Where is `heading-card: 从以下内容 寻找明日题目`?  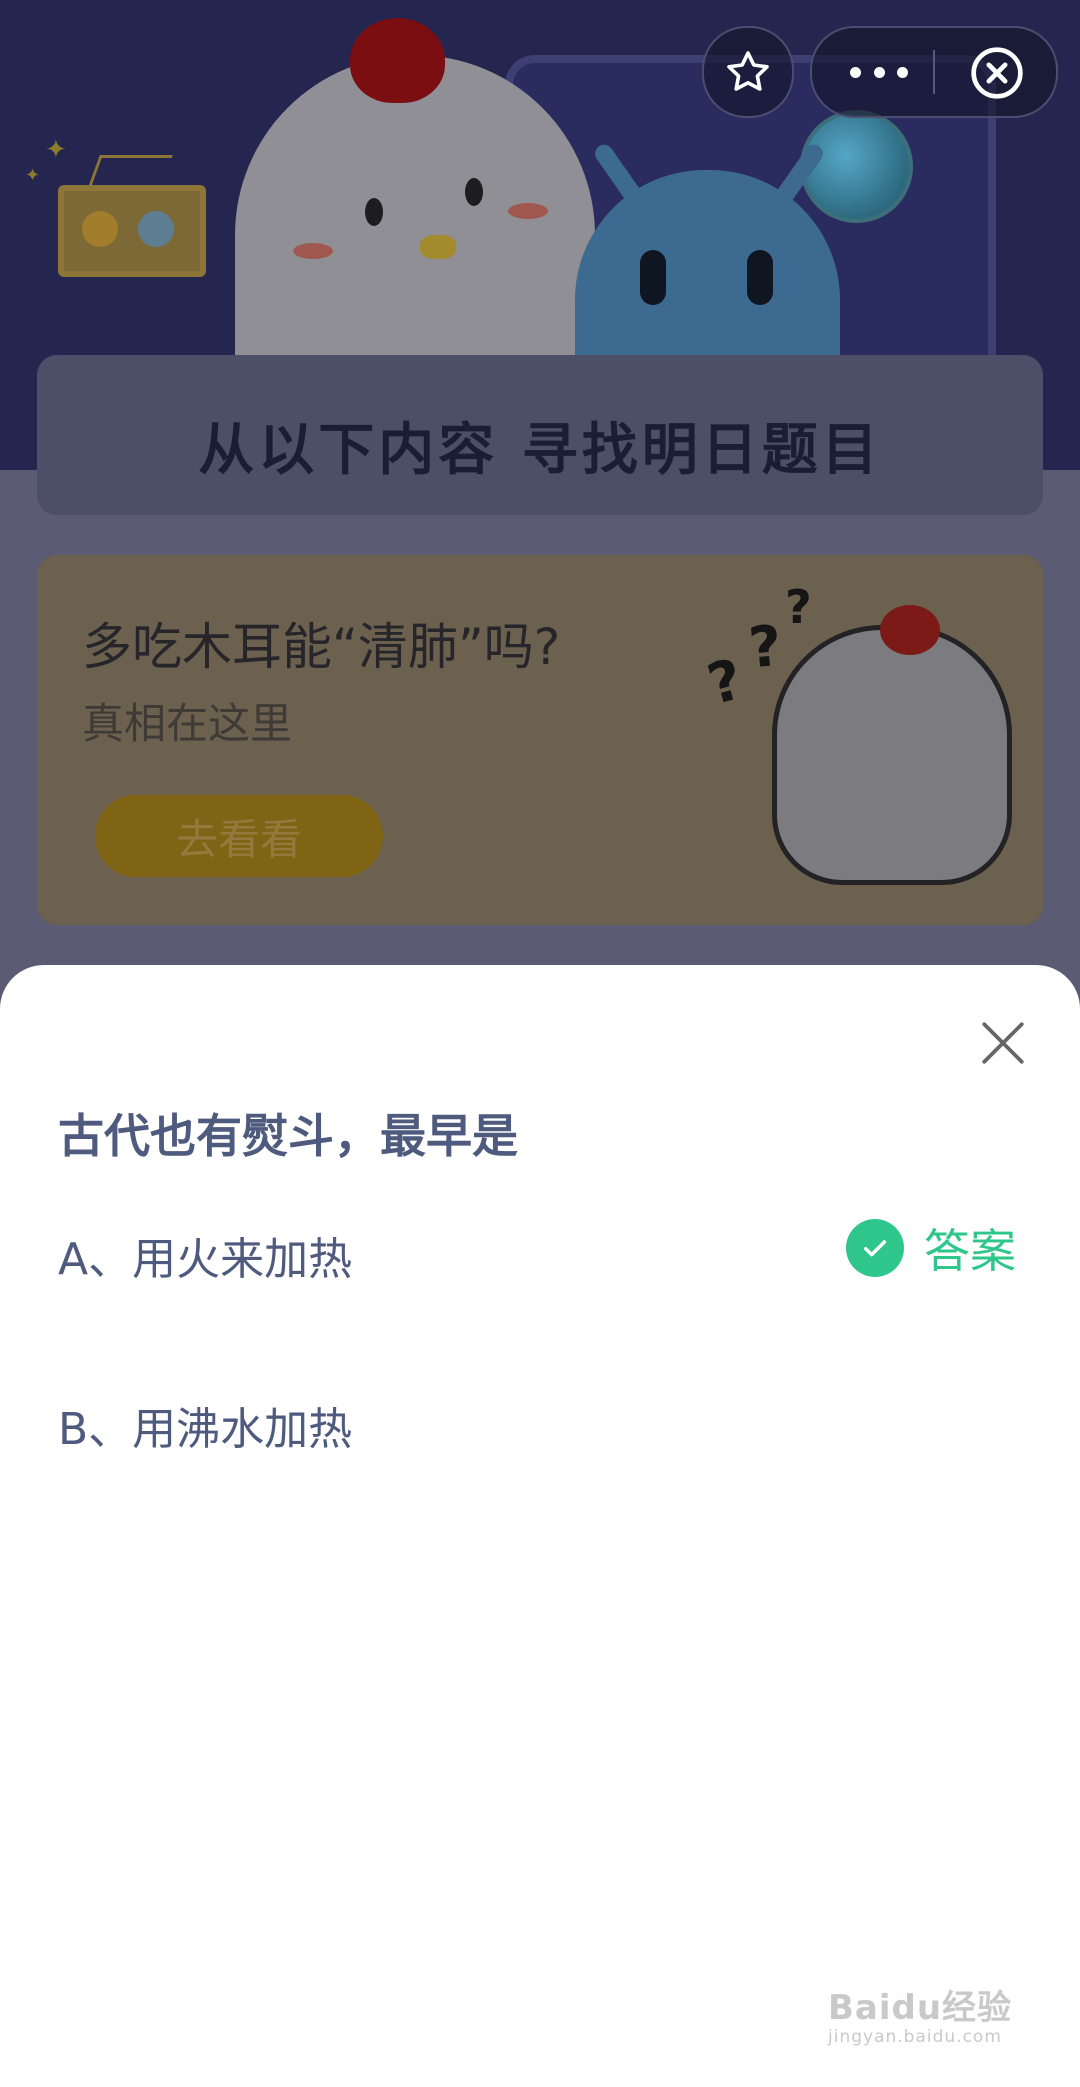
heading-card: 从以下内容 寻找明日题目 is located at coordinates (540, 435).